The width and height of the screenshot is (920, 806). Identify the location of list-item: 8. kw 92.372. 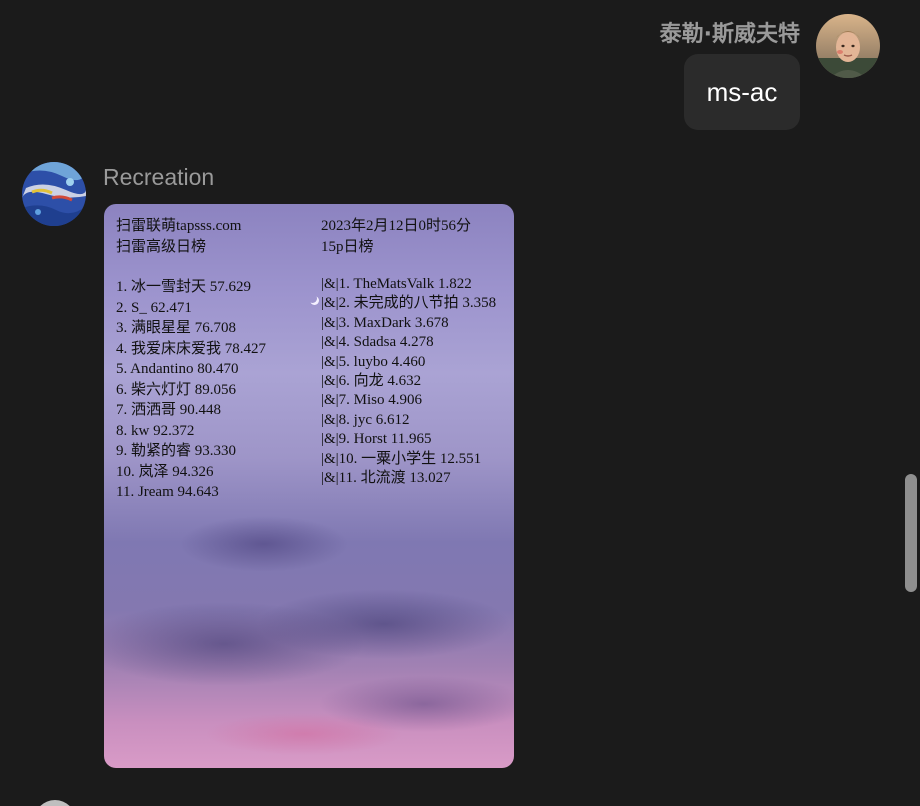
(155, 430).